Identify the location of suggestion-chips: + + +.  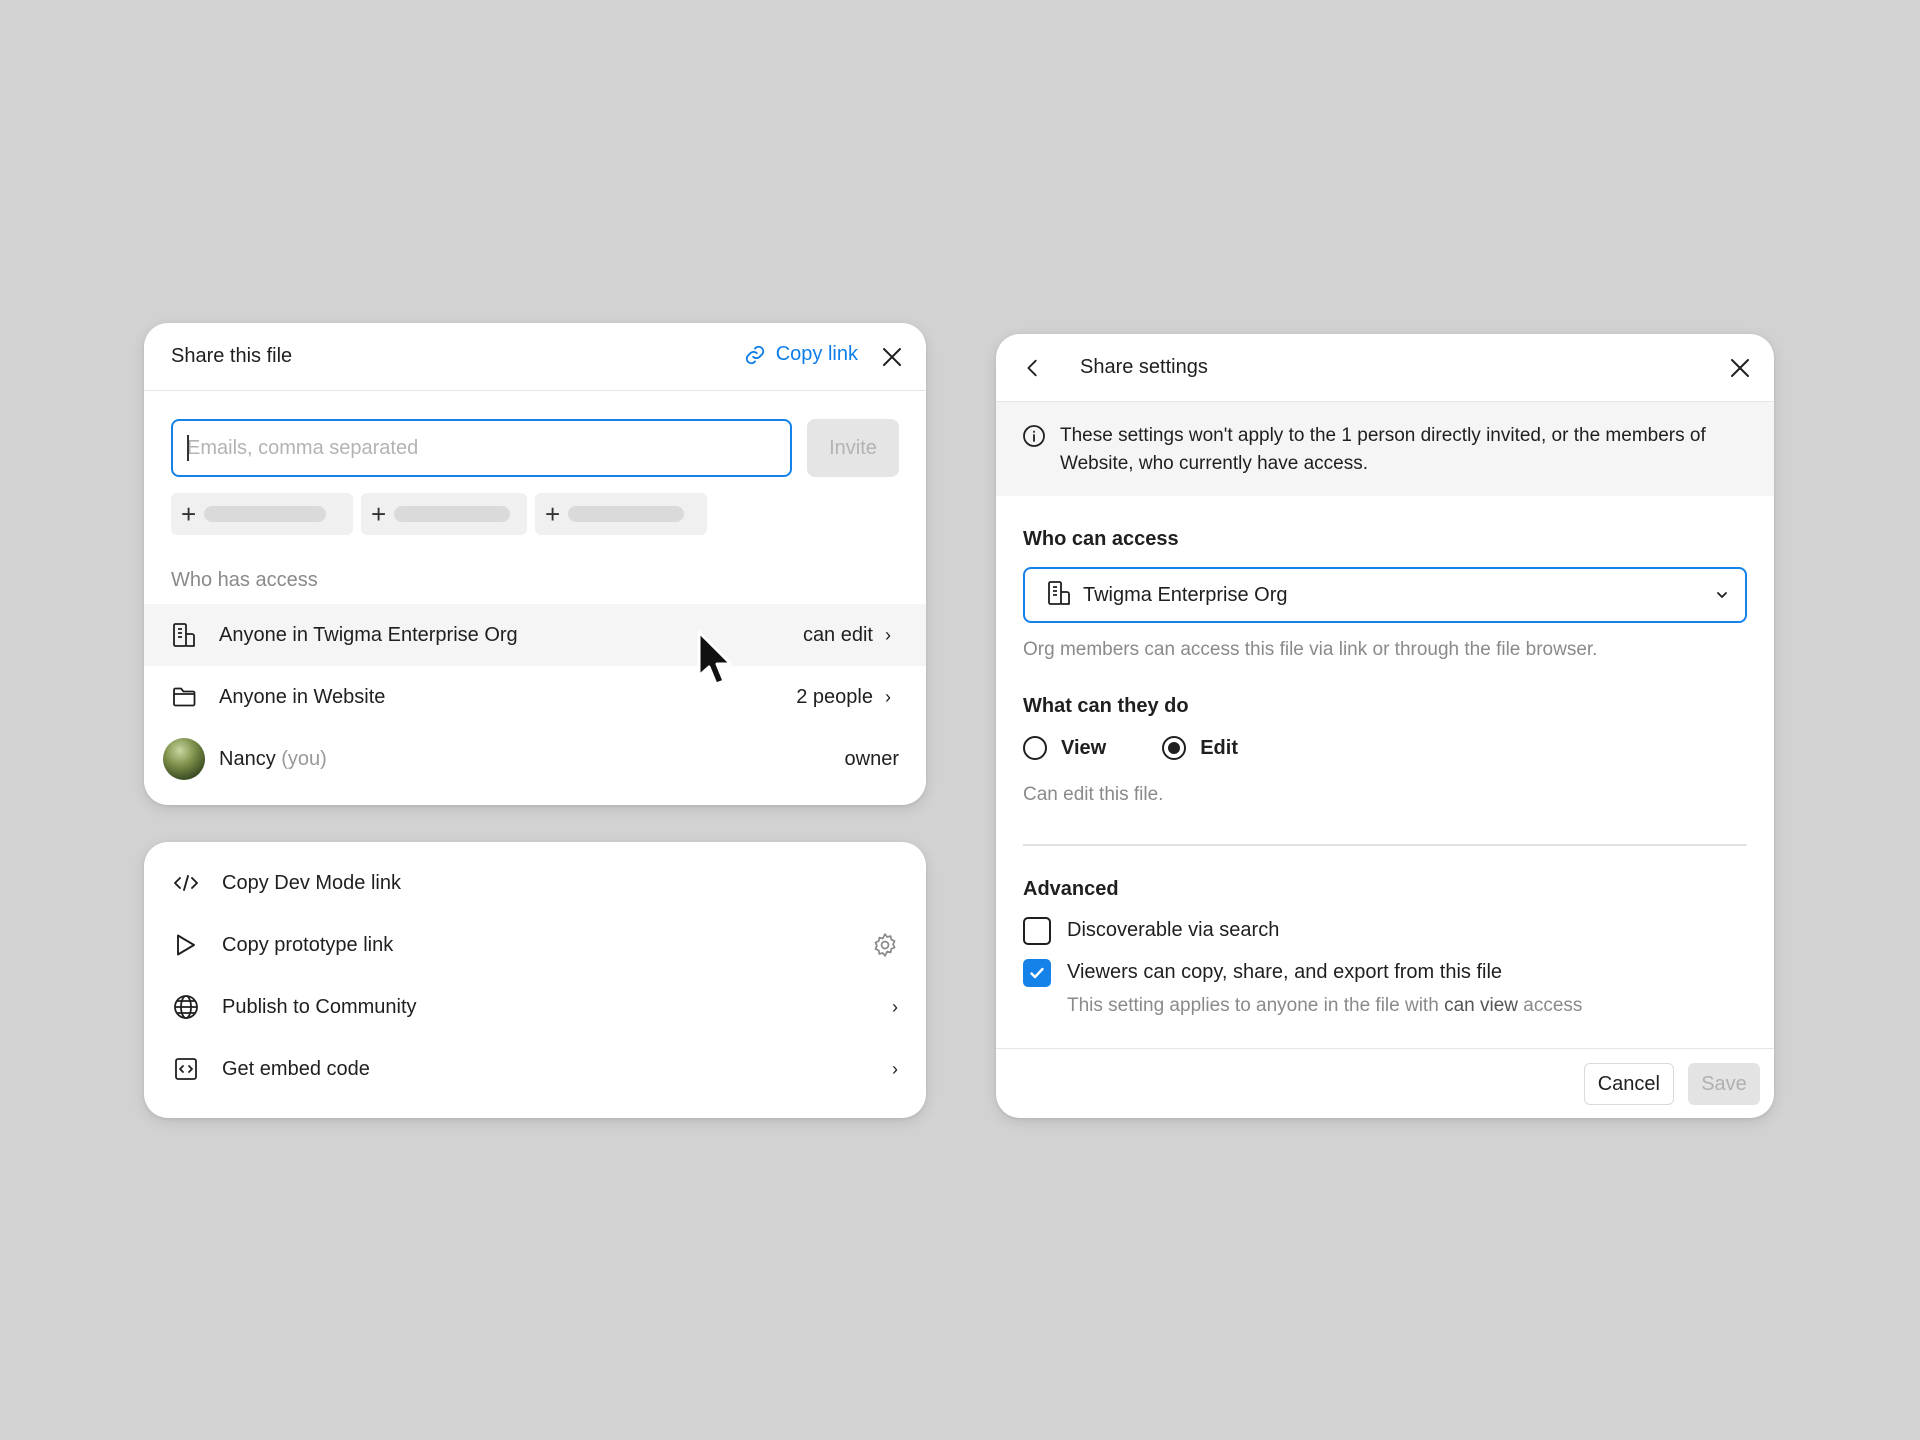
(439, 514).